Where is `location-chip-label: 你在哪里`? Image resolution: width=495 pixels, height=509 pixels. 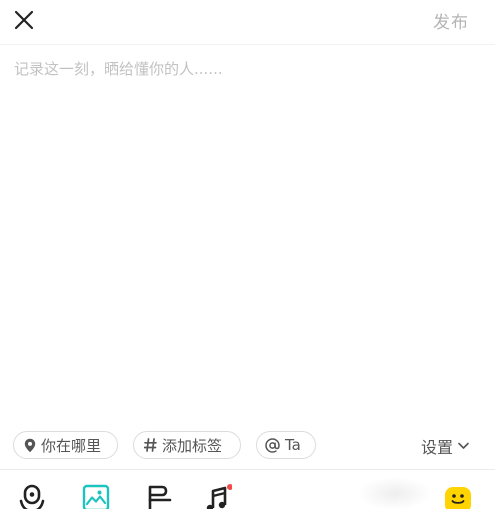 location-chip-label: 你在哪里 is located at coordinates (71, 445).